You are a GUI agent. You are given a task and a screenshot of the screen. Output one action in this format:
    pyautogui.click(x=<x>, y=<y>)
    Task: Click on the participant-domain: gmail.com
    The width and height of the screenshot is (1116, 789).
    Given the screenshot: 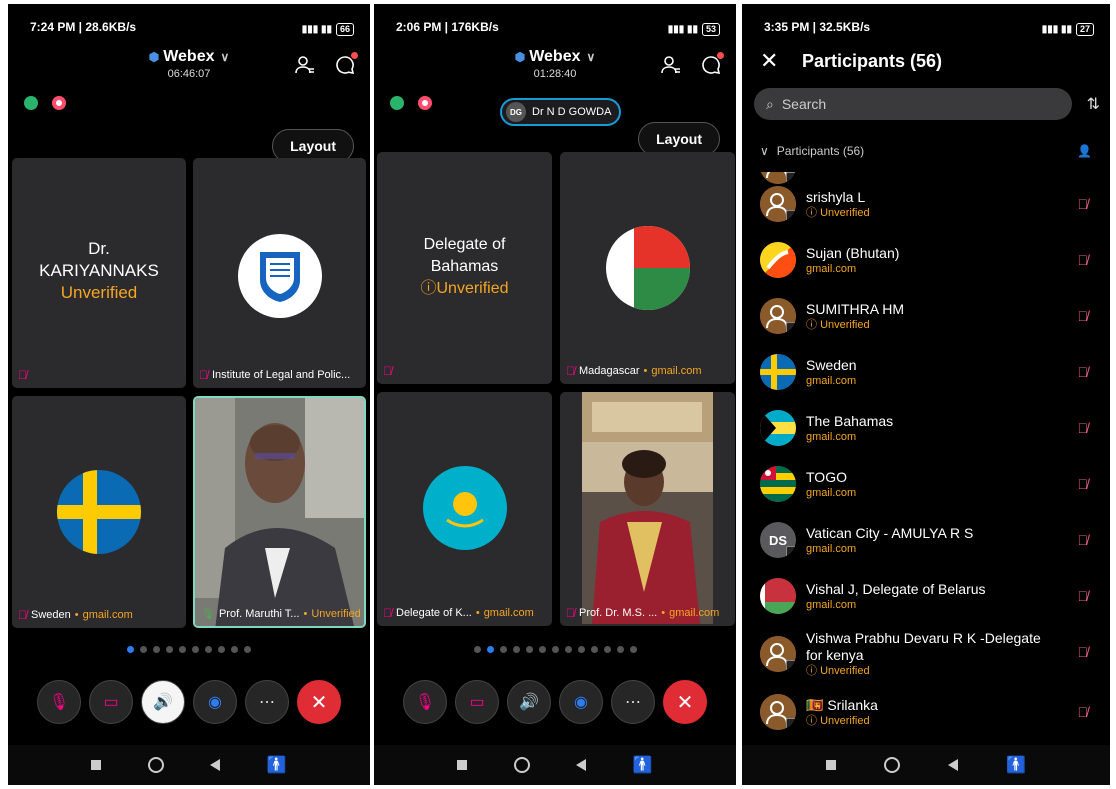 What is the action you would take?
    pyautogui.click(x=508, y=613)
    